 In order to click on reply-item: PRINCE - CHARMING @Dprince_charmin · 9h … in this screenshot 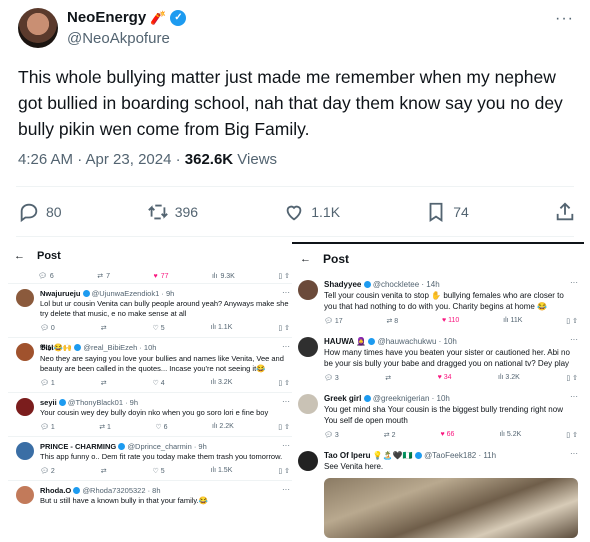, I will do `click(152, 458)`.